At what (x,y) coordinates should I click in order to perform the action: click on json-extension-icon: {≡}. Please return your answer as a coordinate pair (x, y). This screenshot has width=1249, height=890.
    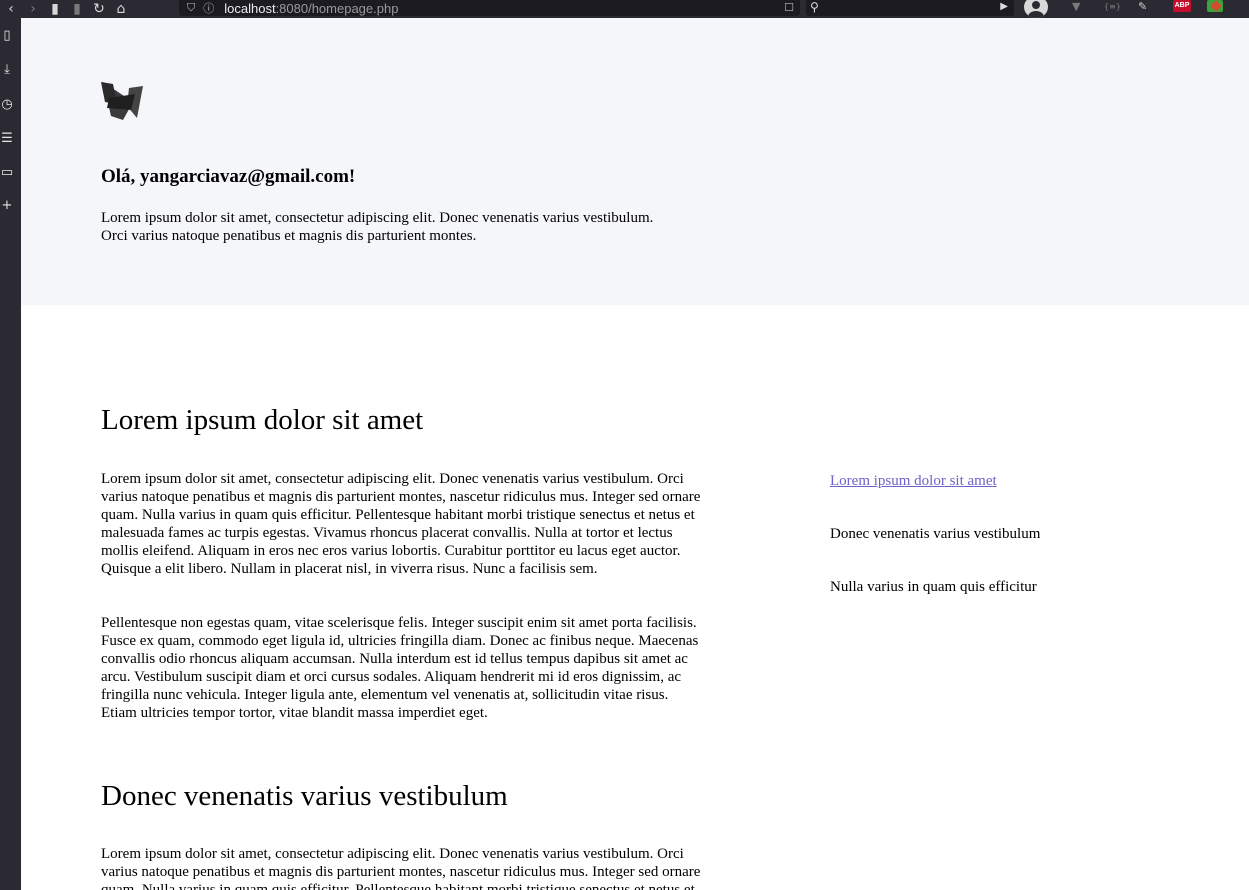
    Looking at the image, I should click on (1112, 7).